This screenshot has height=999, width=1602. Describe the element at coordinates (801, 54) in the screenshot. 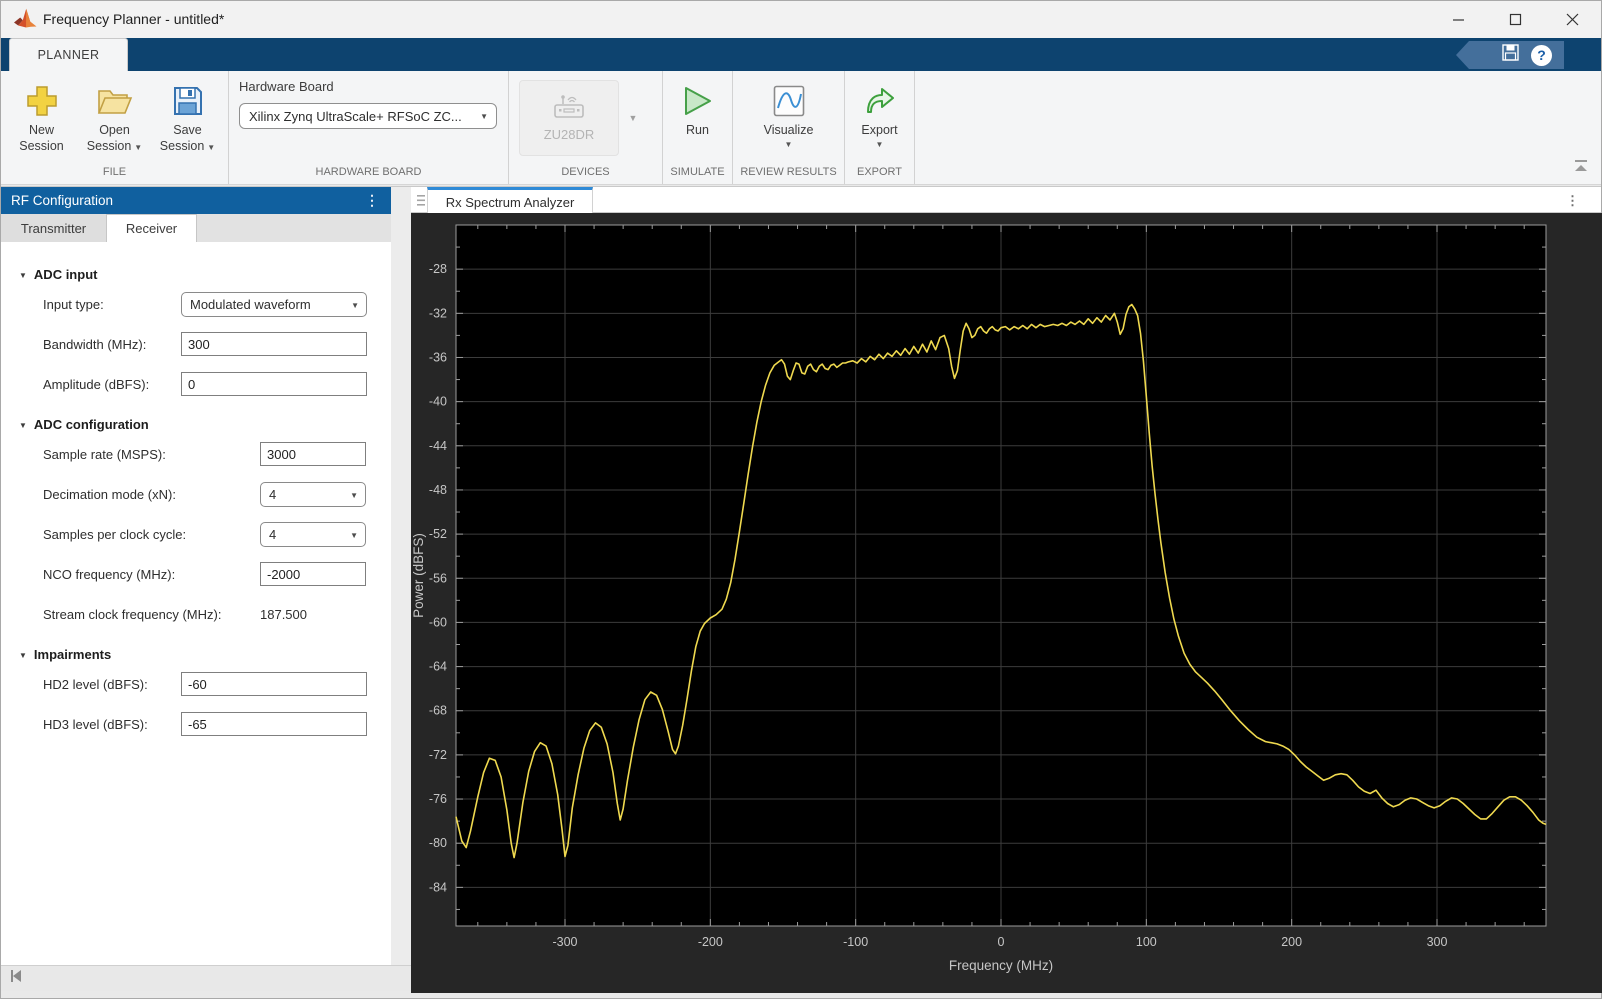

I see `ribbon-tab-strip: PLANNER ?` at that location.